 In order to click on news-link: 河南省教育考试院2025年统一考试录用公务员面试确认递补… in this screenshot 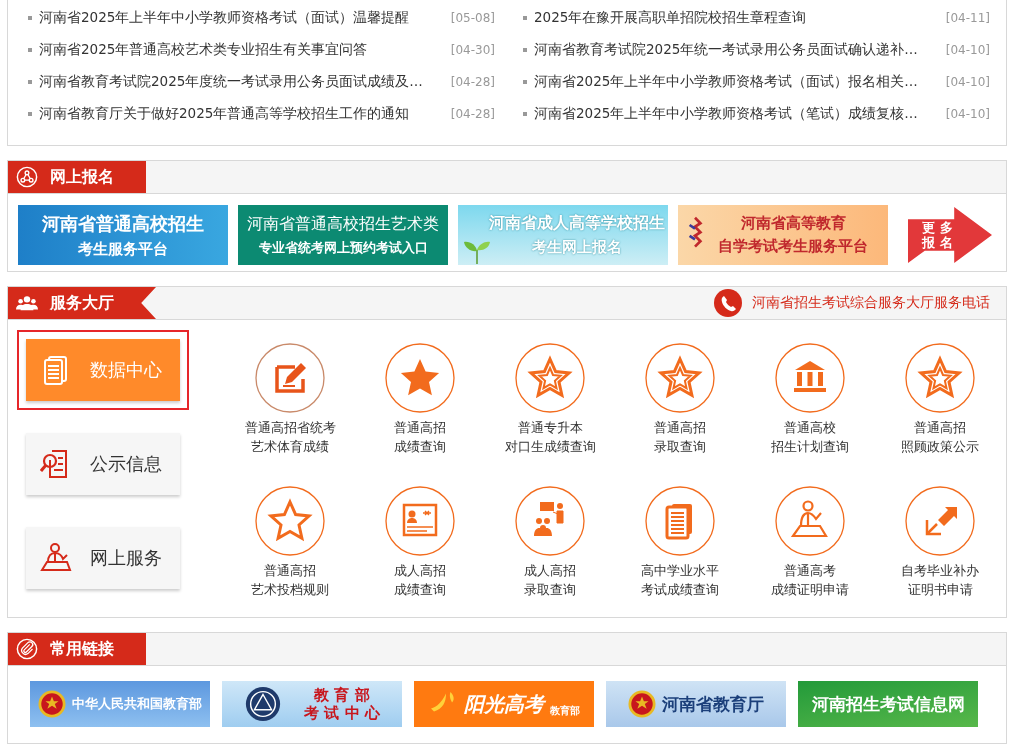, I will do `click(737, 50)`.